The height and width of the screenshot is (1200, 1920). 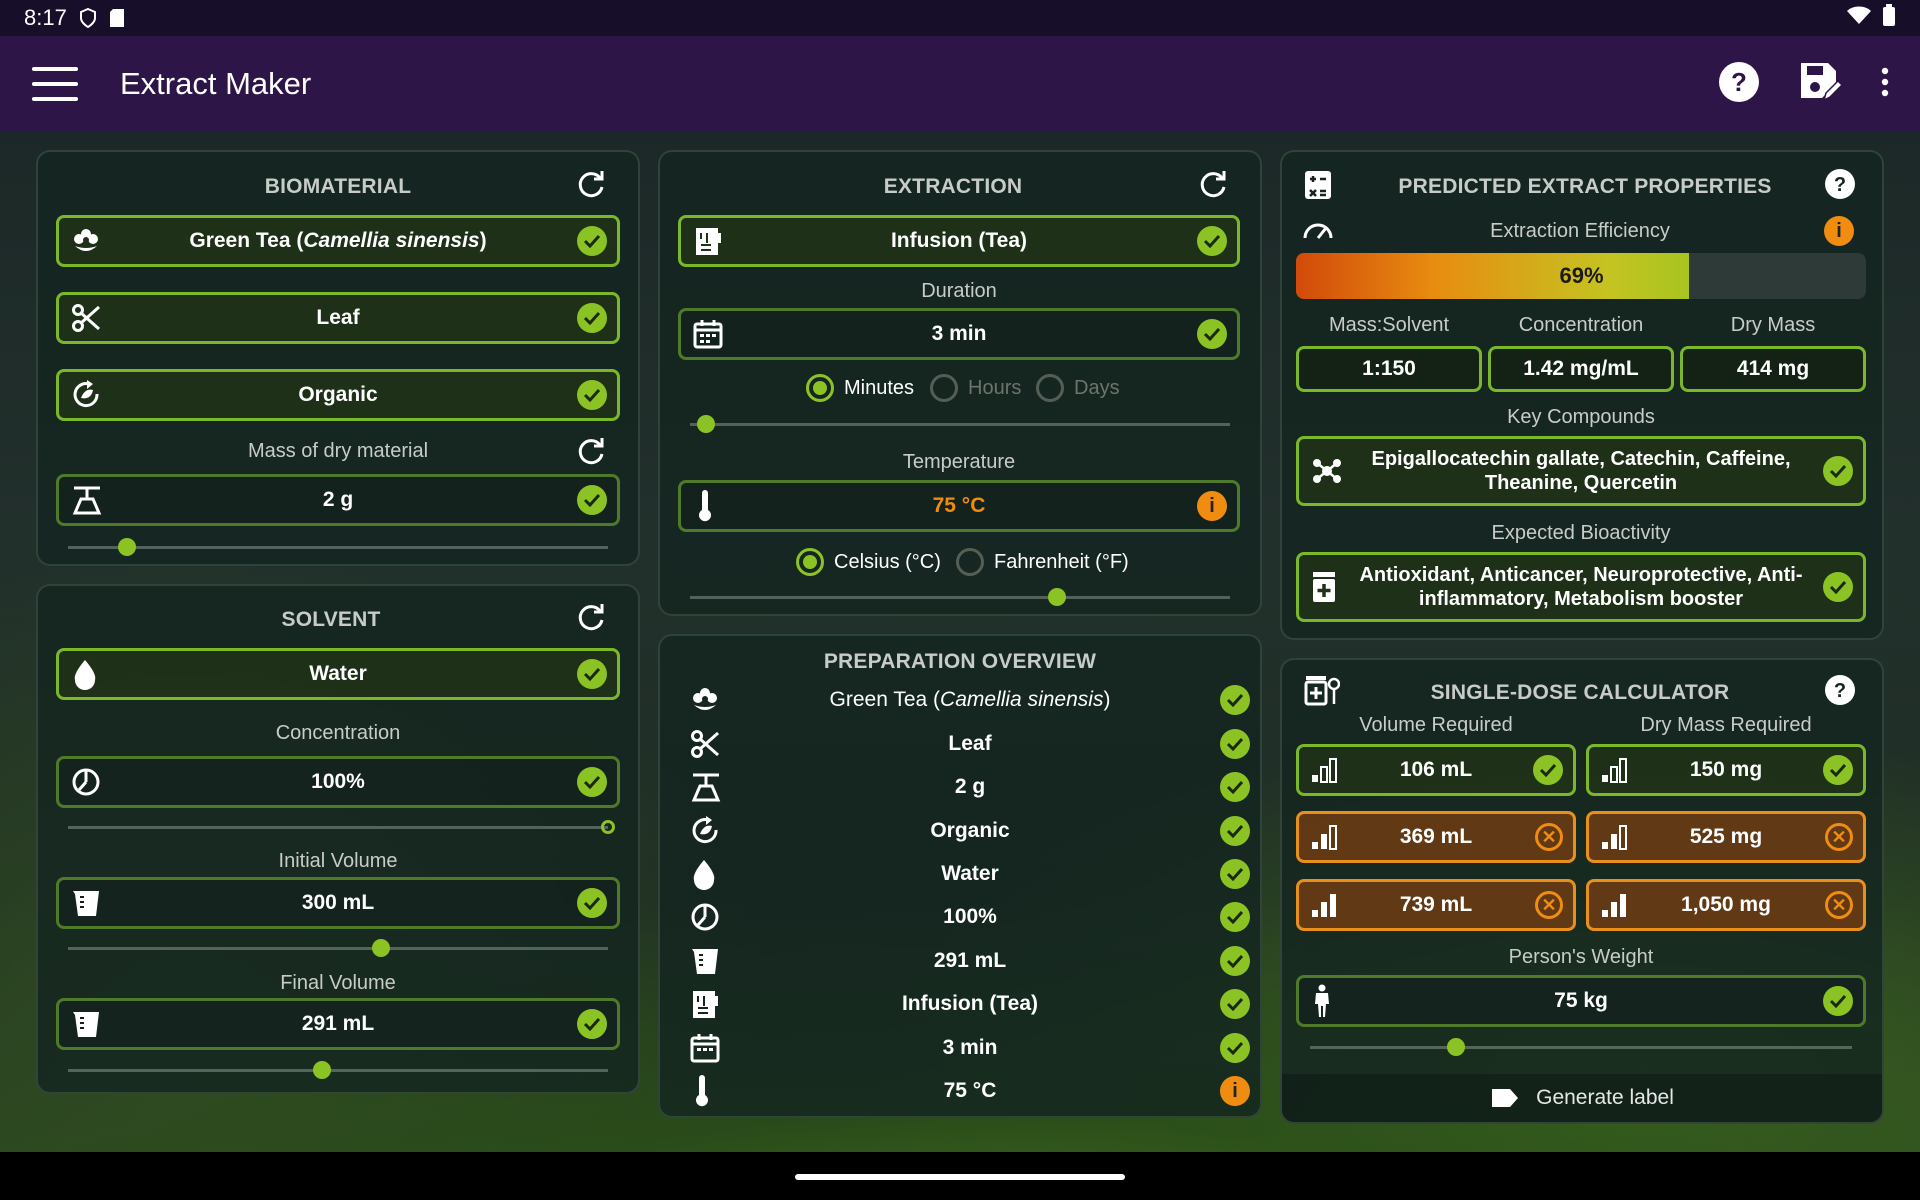 I want to click on home-gesture-handle, so click(x=960, y=1177).